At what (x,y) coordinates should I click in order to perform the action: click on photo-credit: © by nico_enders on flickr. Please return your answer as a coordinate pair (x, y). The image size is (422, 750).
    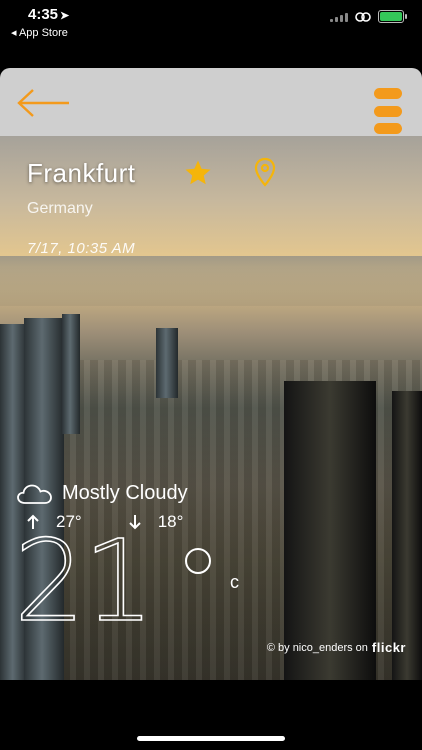
    Looking at the image, I should click on (336, 647).